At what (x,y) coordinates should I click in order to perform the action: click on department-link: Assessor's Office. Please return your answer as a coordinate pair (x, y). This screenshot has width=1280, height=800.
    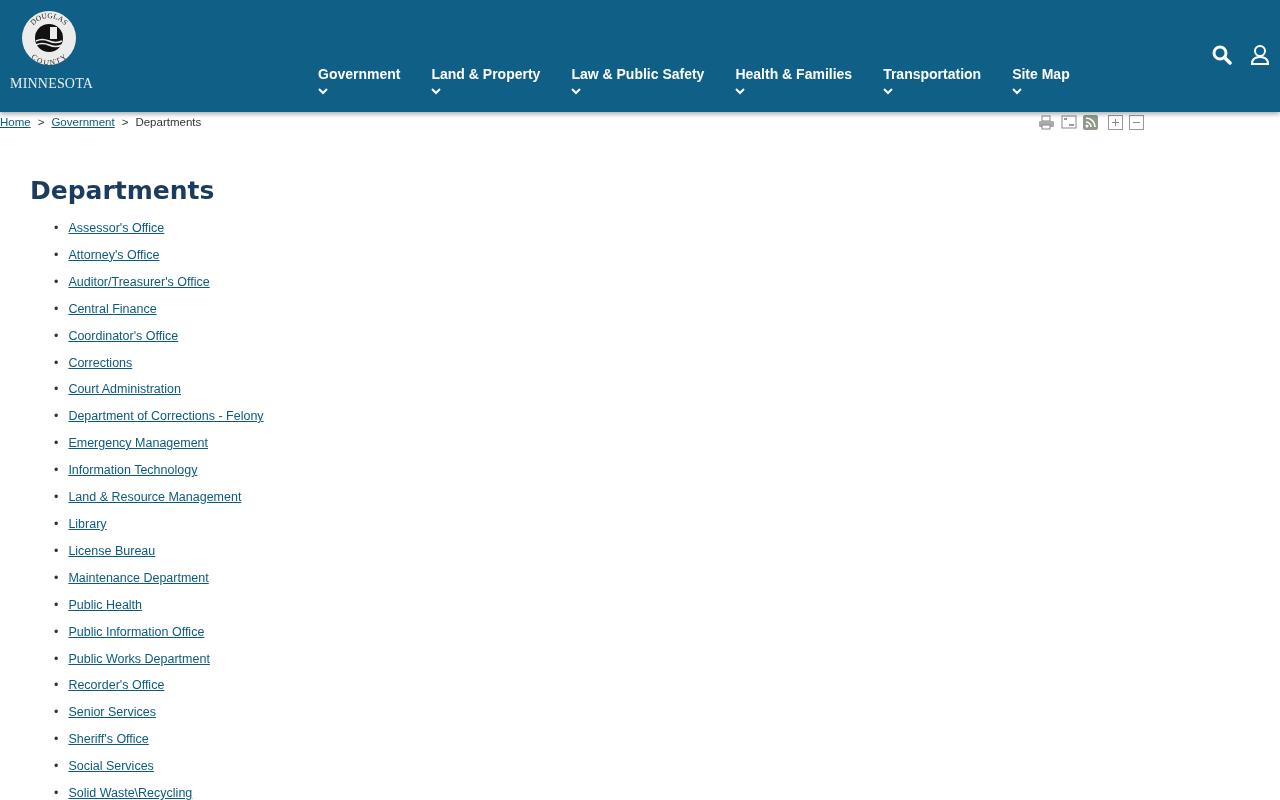
    Looking at the image, I should click on (116, 228).